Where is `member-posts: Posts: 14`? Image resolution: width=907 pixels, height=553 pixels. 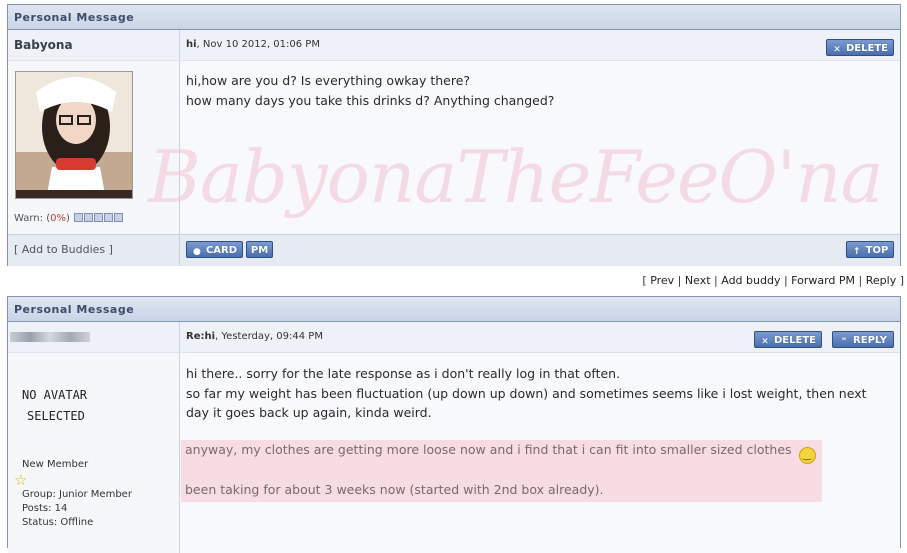 member-posts: Posts: 14 is located at coordinates (45, 508).